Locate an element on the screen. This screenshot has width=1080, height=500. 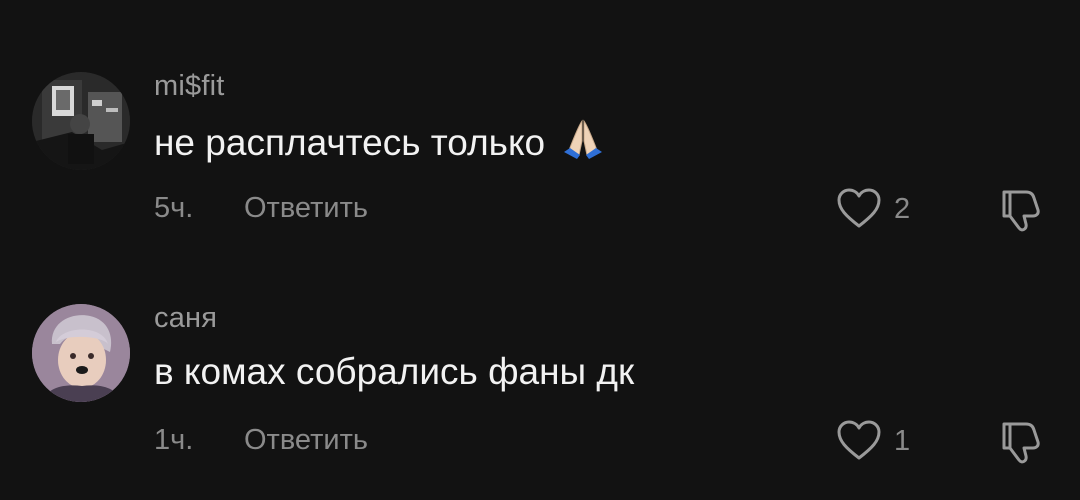
avatar is located at coordinates (81, 353).